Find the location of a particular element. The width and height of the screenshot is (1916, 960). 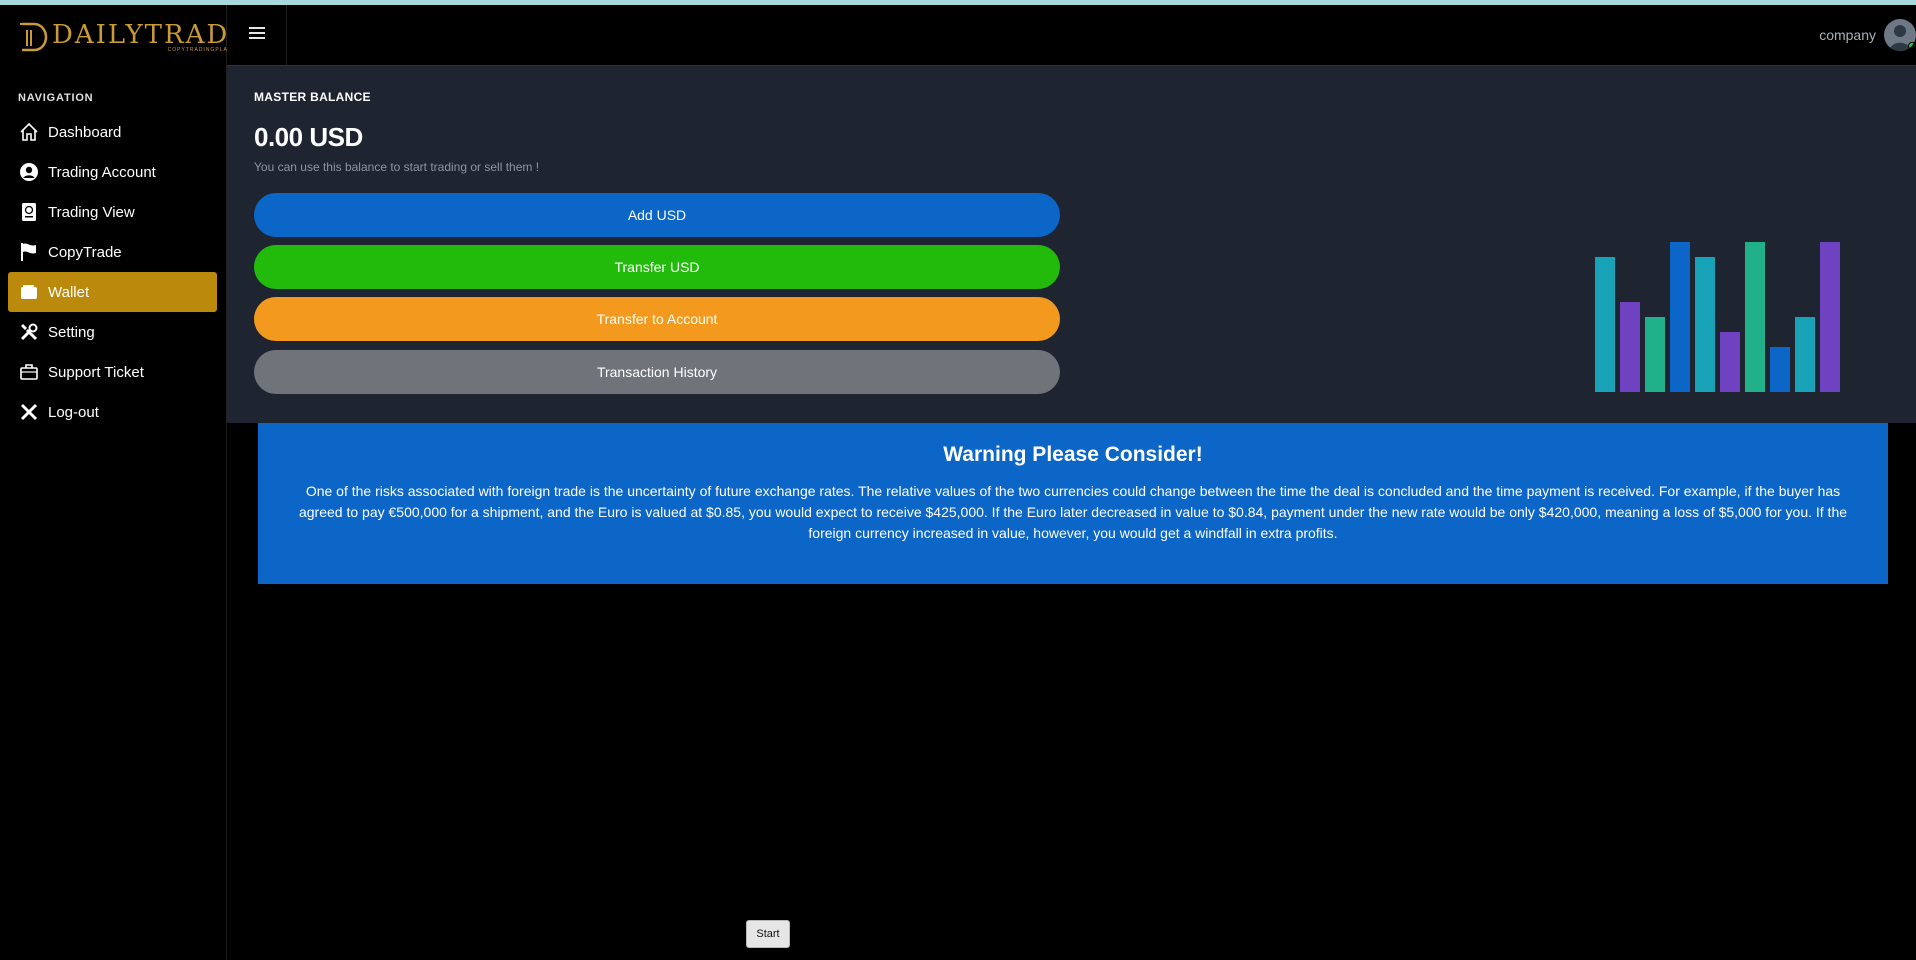

transaction-history-button: Transaction History is located at coordinates (657, 372).